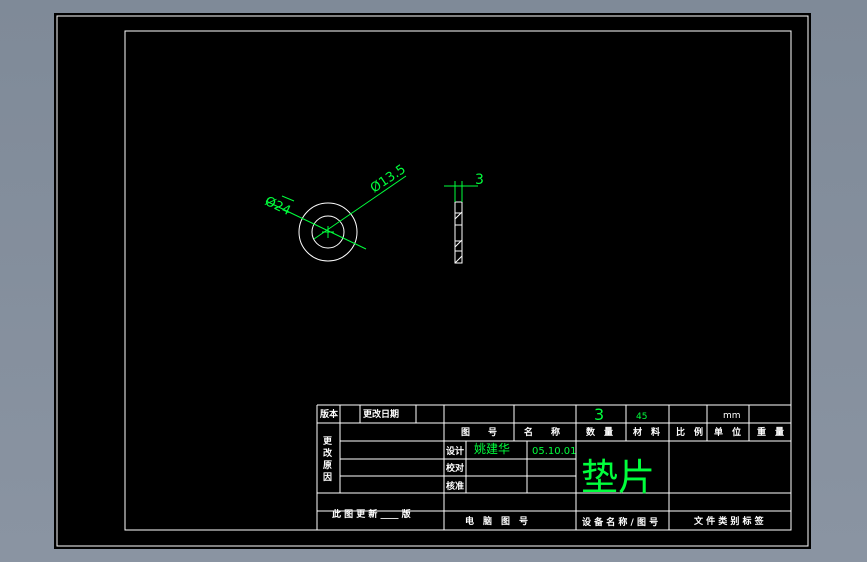  Describe the element at coordinates (371, 514) in the screenshot. I see `update-version-label: 此 图 更 新 ____ 版` at that location.